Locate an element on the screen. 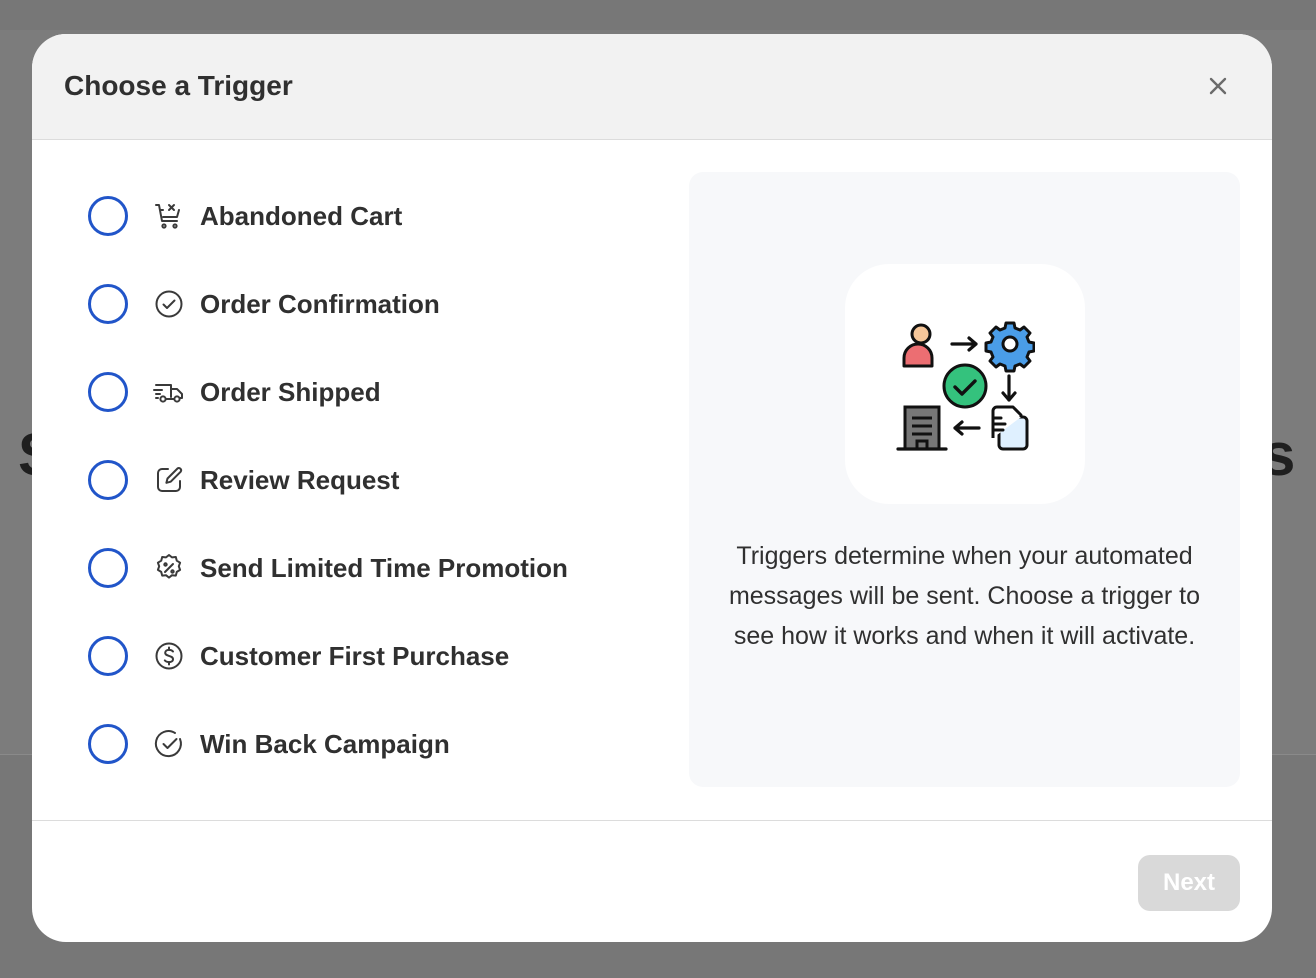 The width and height of the screenshot is (1316, 978). trigger-option-limited-time-promotion: Send Limited Time Promotion is located at coordinates (368, 568).